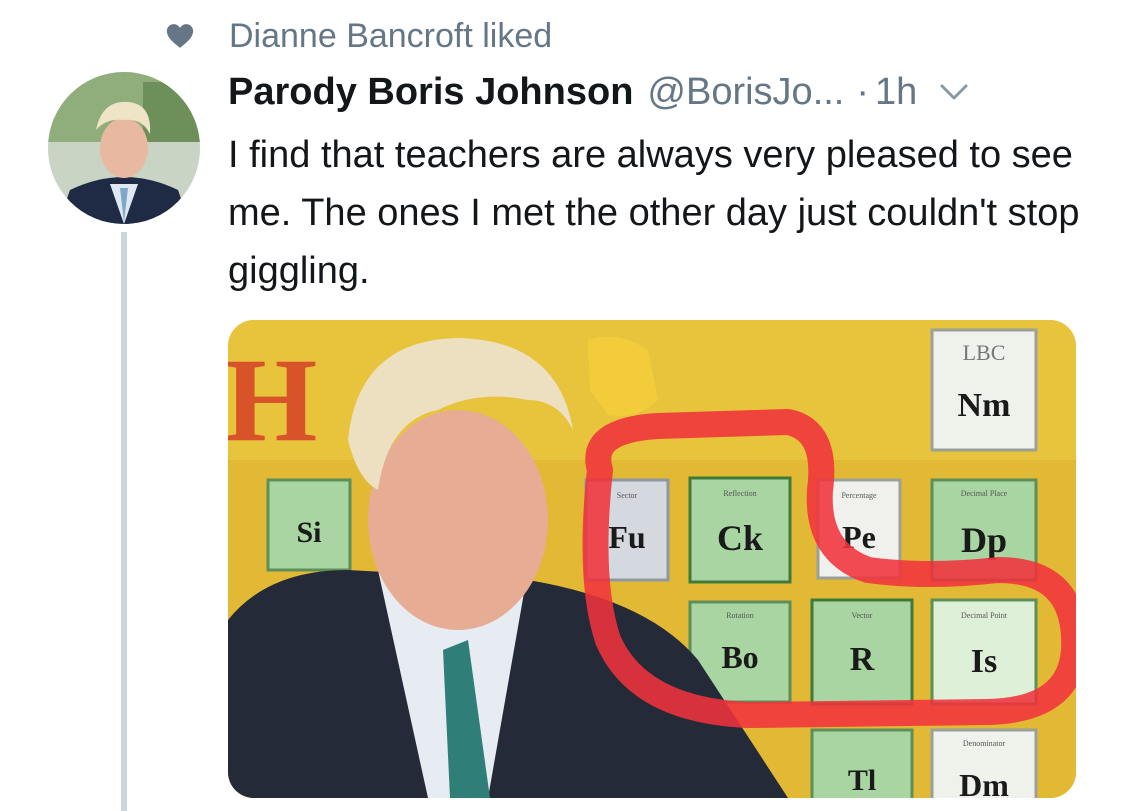 The width and height of the screenshot is (1125, 811). Describe the element at coordinates (862, 615) in the screenshot. I see `element-r-label: Vector` at that location.